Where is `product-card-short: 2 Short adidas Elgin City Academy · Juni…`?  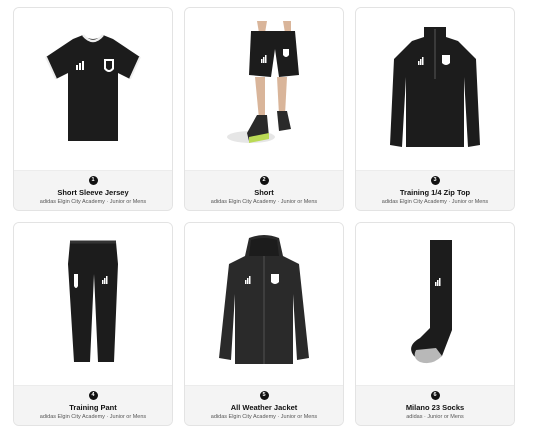 product-card-short: 2 Short adidas Elgin City Academy · Juni… is located at coordinates (264, 109).